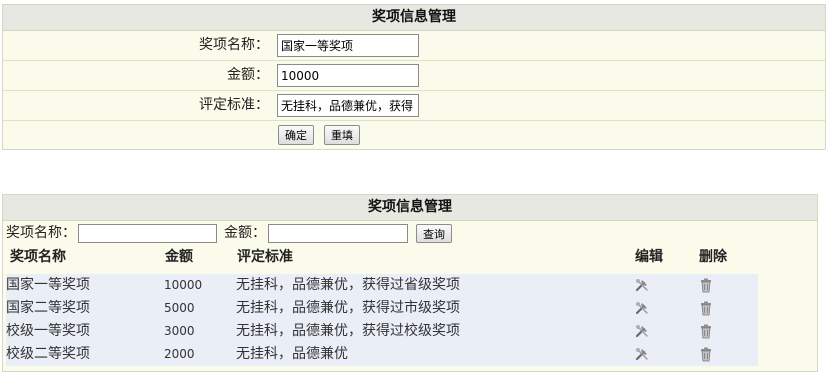 This screenshot has width=828, height=382. I want to click on criteria-cell: 无挂科，品德兼优，获得过市级奖项, so click(348, 308).